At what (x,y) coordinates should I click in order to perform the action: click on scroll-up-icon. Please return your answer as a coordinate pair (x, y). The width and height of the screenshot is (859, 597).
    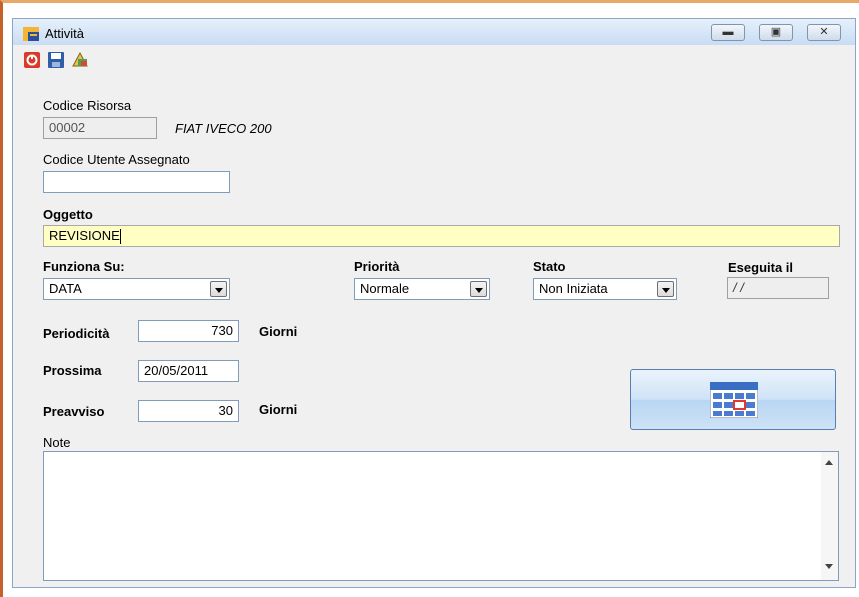
    Looking at the image, I should click on (829, 462).